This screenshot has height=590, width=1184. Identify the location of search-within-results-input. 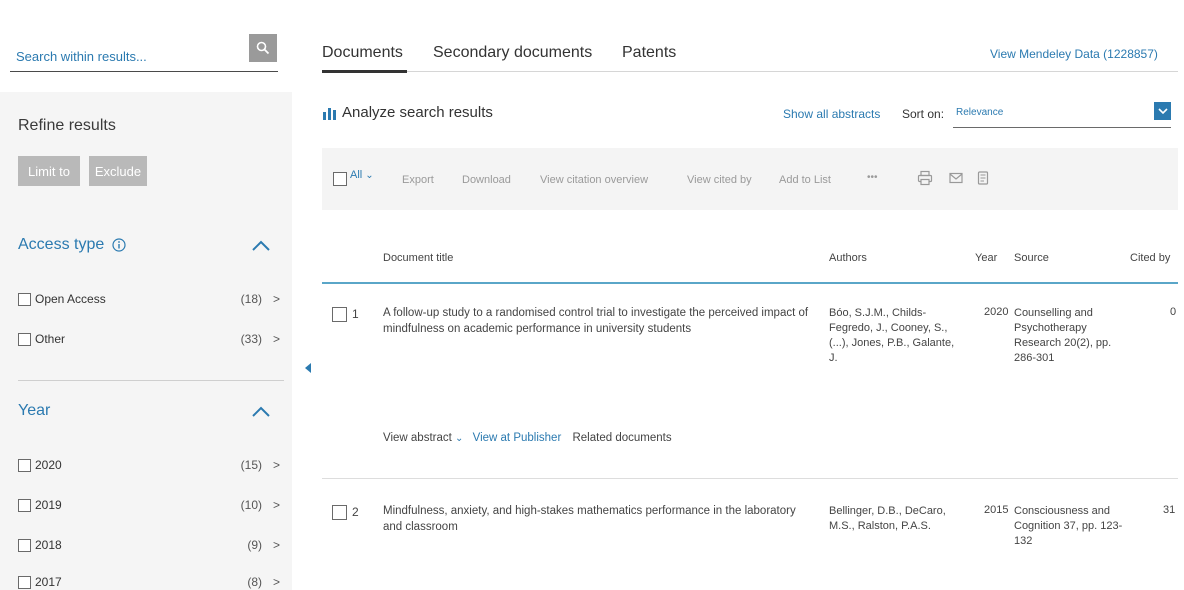
(144, 57).